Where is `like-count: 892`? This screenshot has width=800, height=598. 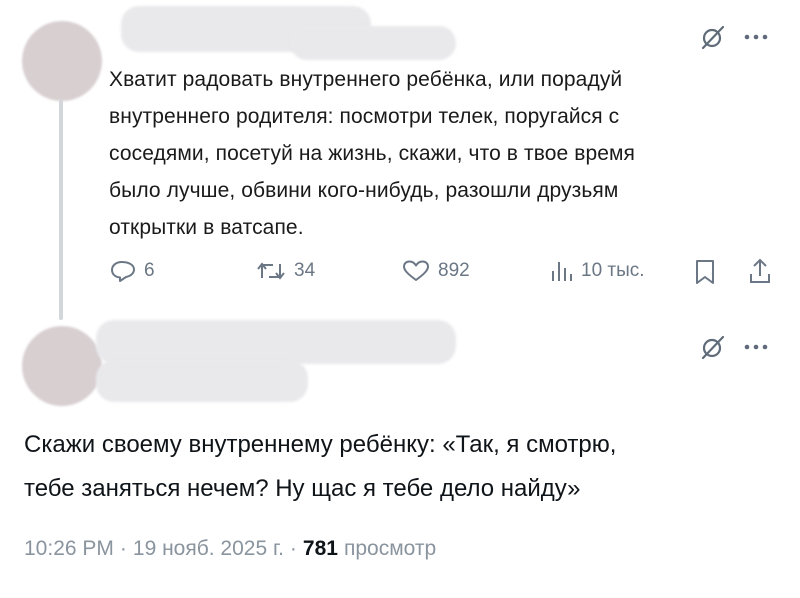 like-count: 892 is located at coordinates (454, 270).